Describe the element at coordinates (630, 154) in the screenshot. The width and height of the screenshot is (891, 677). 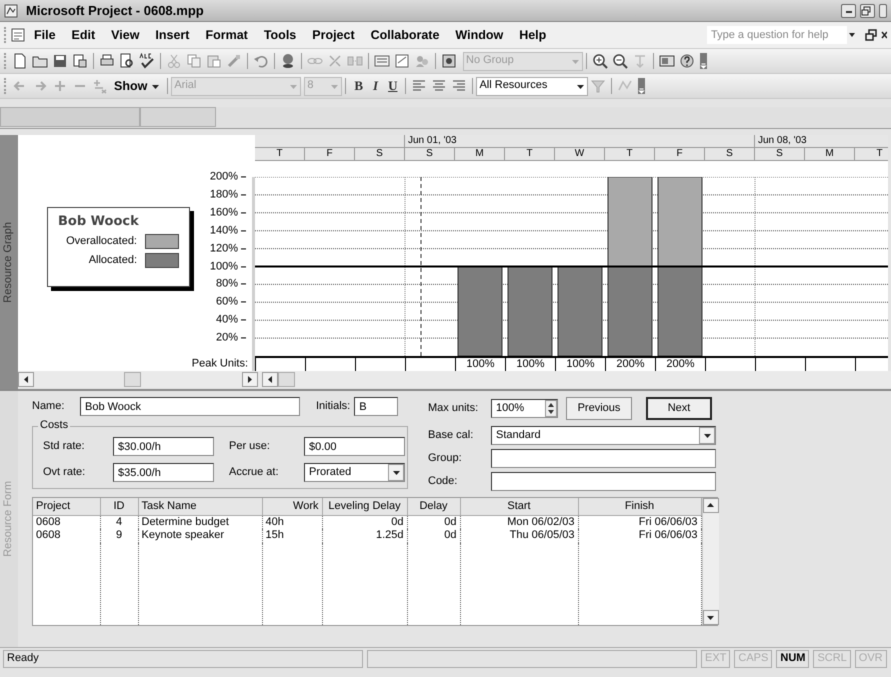
I see `day-header: T` at that location.